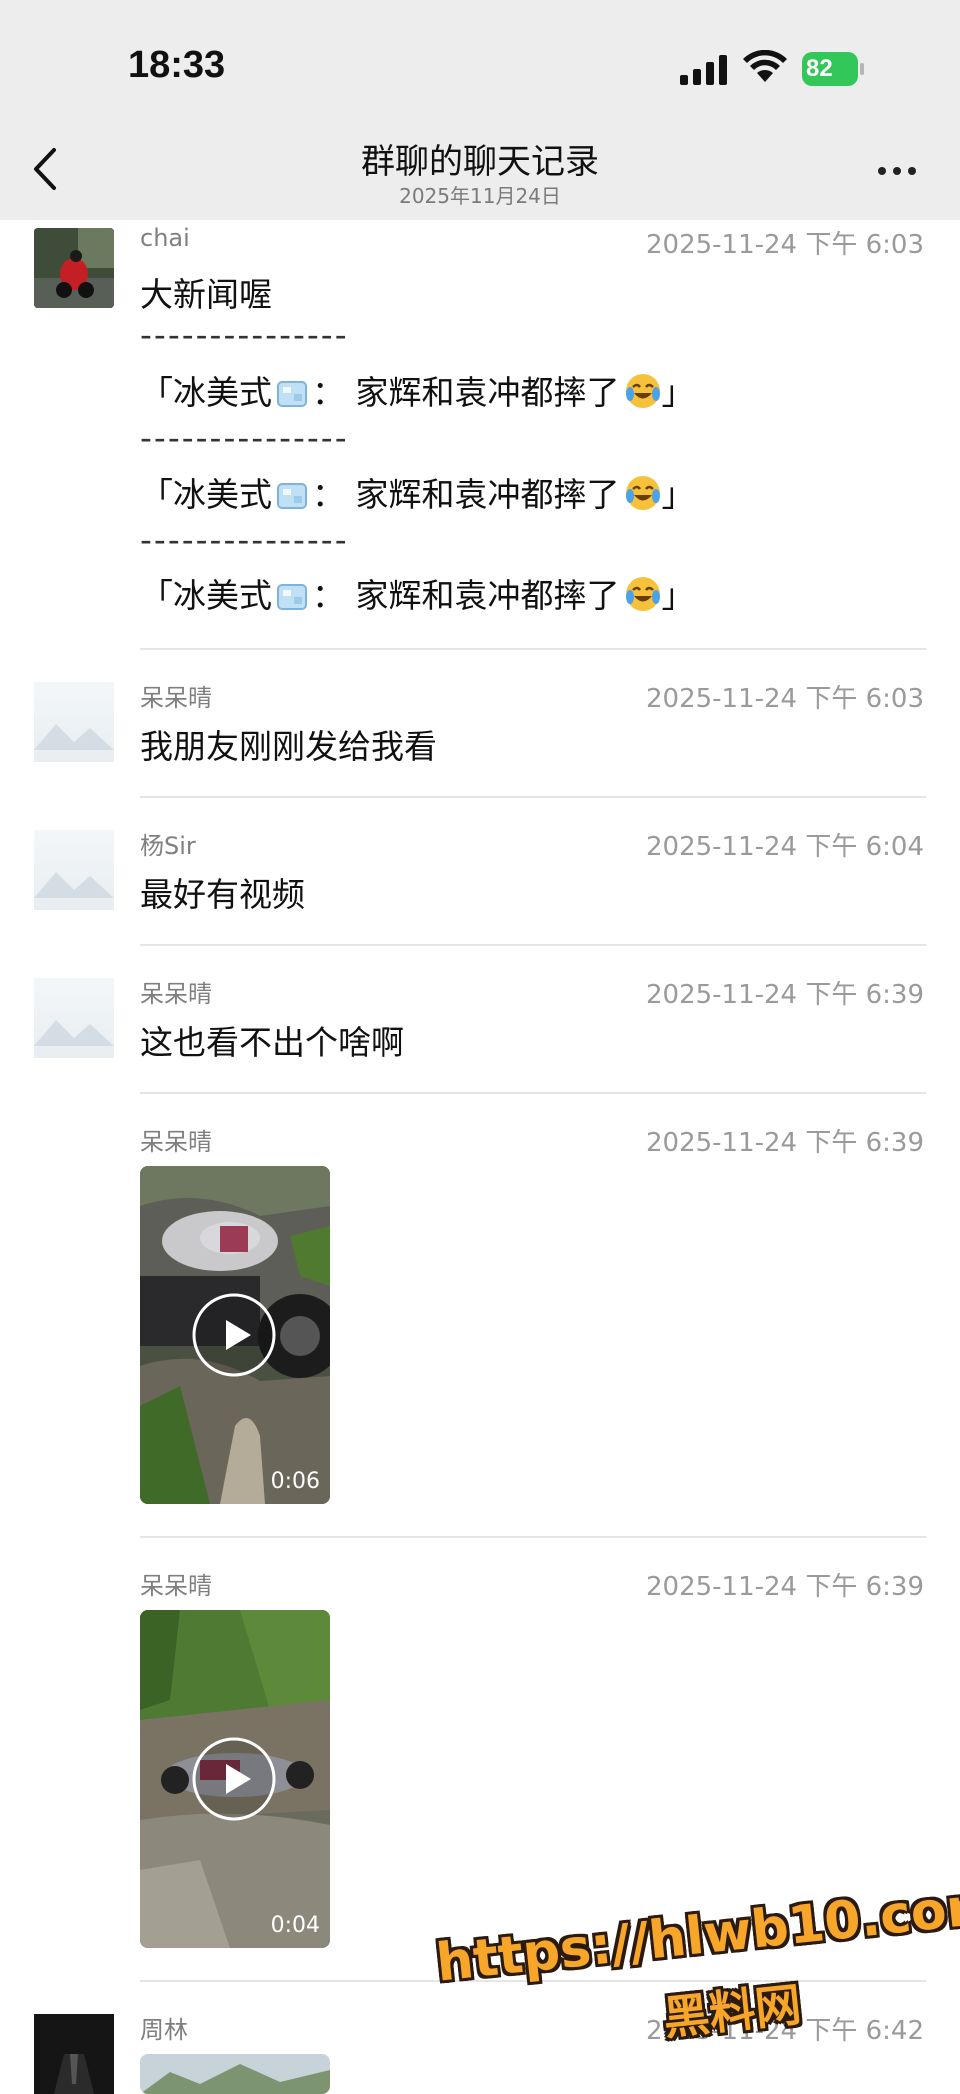 This screenshot has width=960, height=2094. Describe the element at coordinates (295, 1481) in the screenshot. I see `video-duration: 0:06` at that location.